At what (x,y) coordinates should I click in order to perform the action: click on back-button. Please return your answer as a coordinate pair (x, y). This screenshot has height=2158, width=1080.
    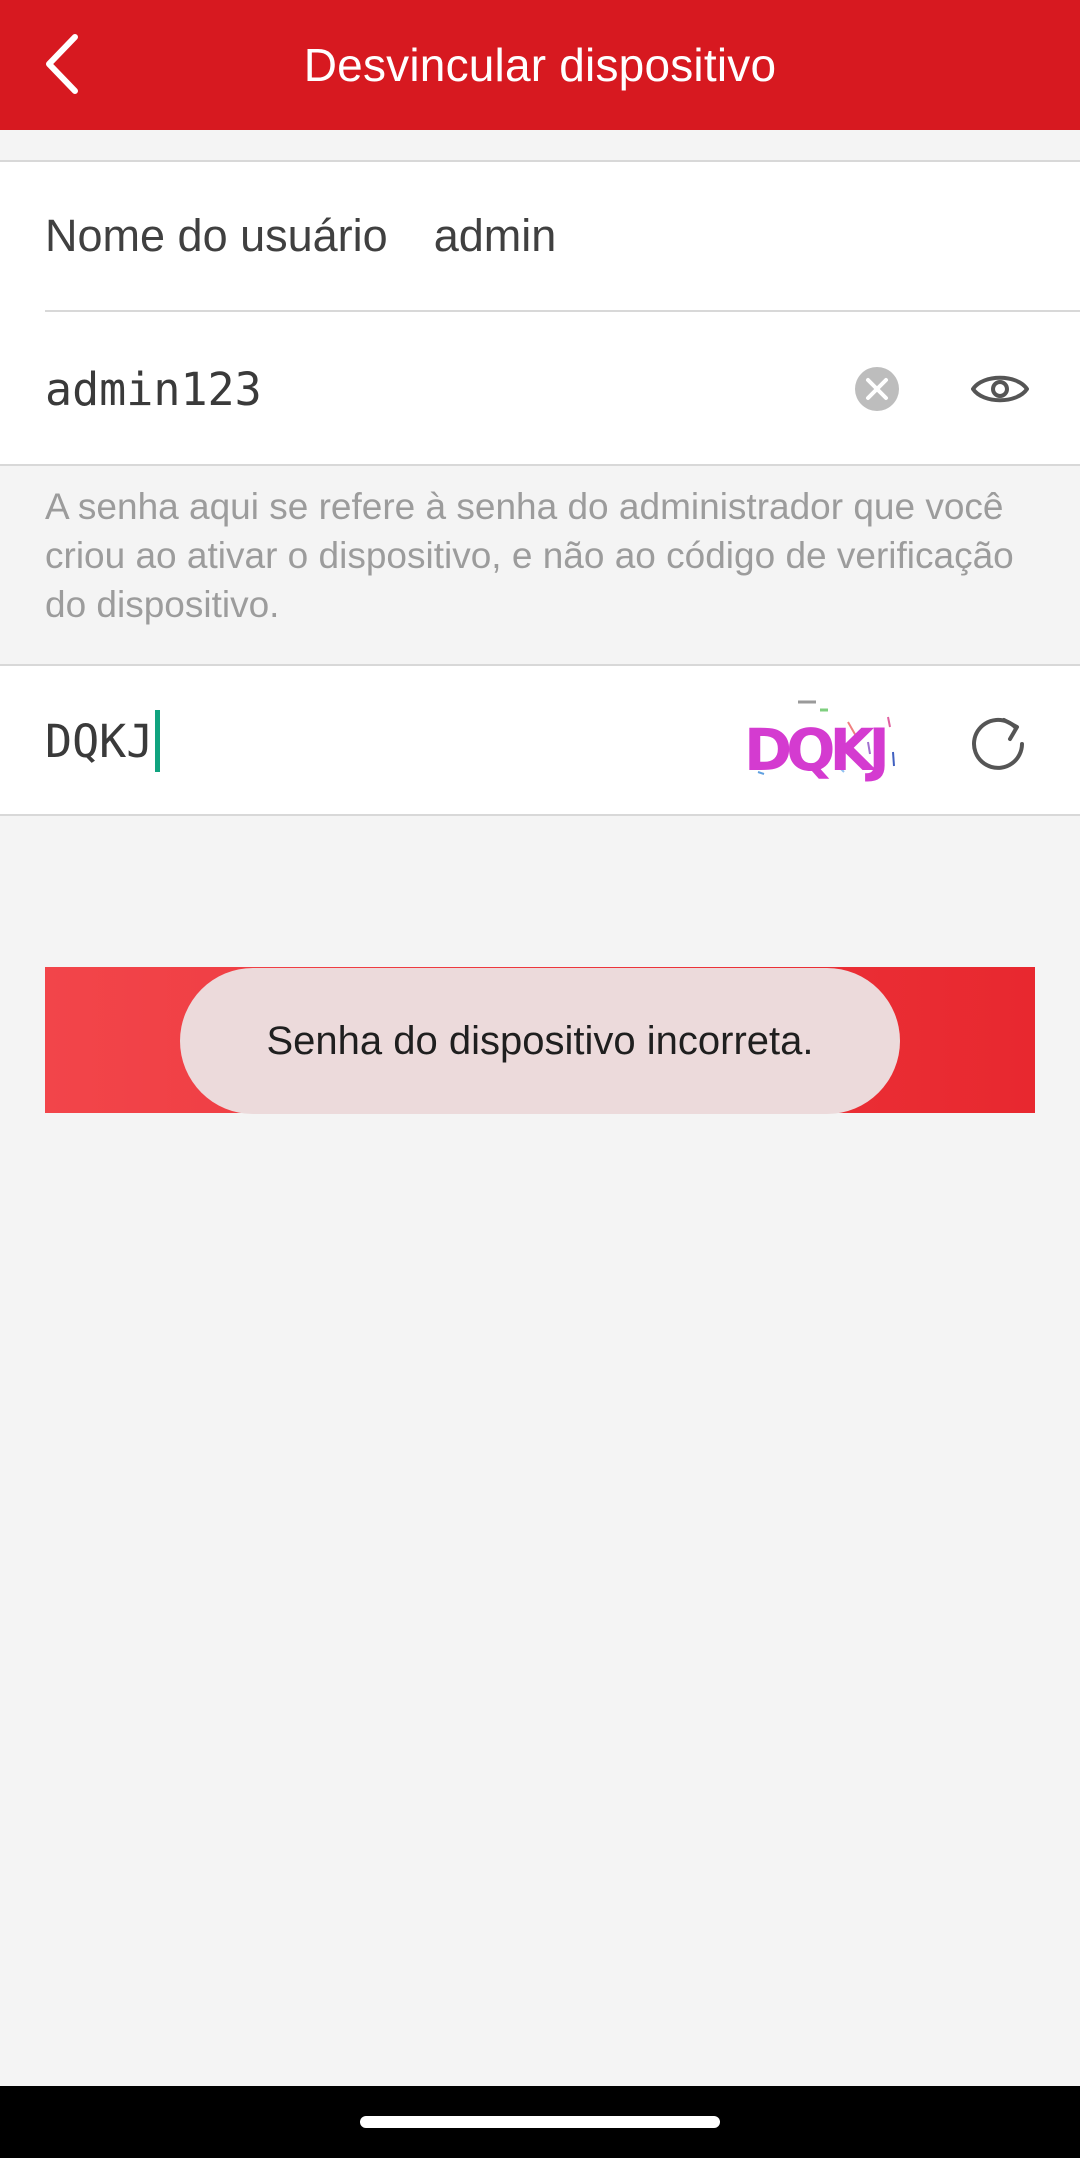
    Looking at the image, I should click on (62, 64).